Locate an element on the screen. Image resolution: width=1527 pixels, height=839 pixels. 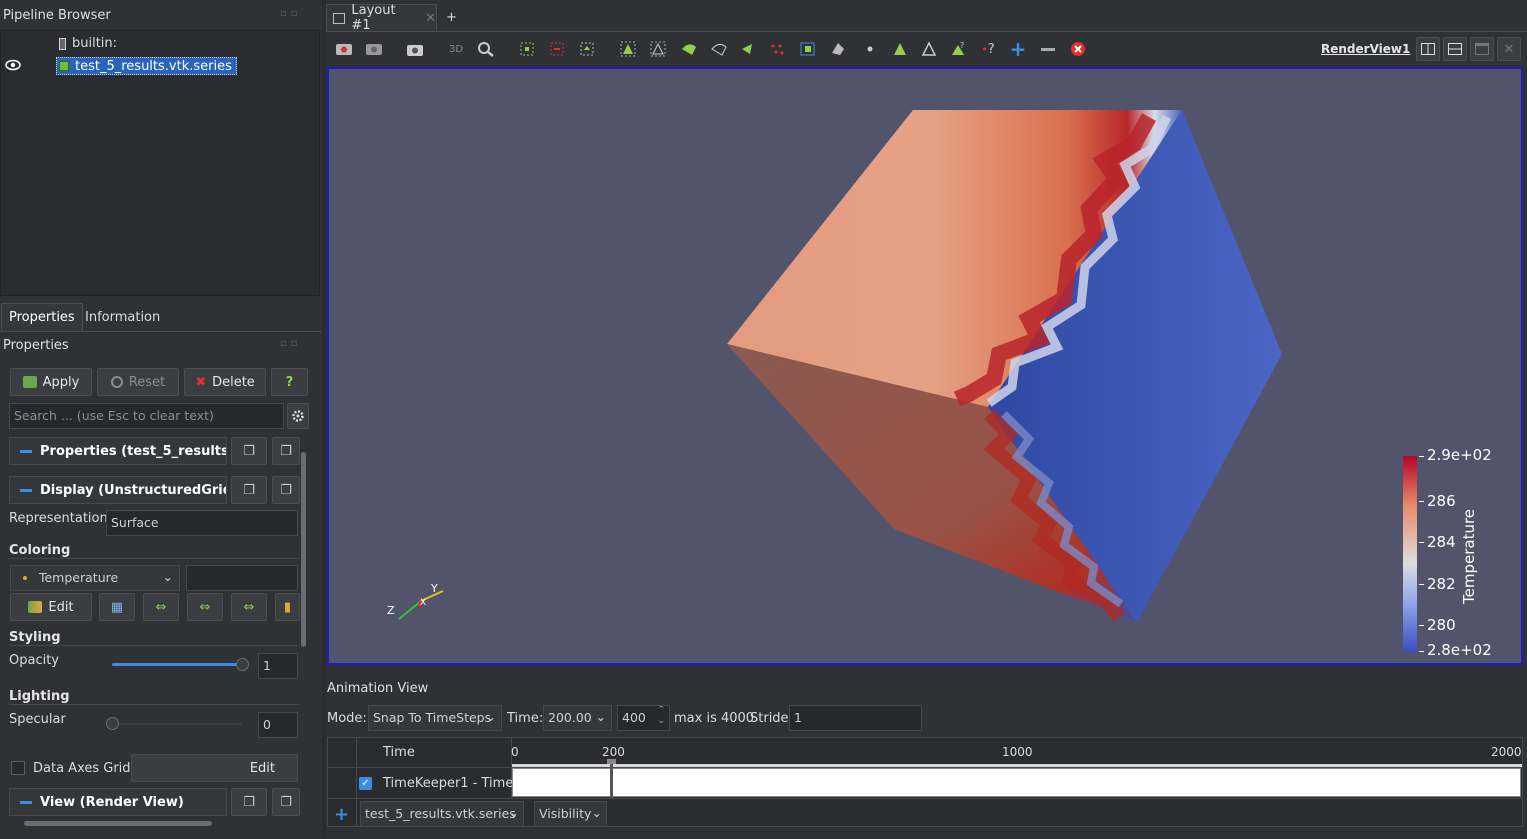
extract-selection-icon is located at coordinates (900, 49).